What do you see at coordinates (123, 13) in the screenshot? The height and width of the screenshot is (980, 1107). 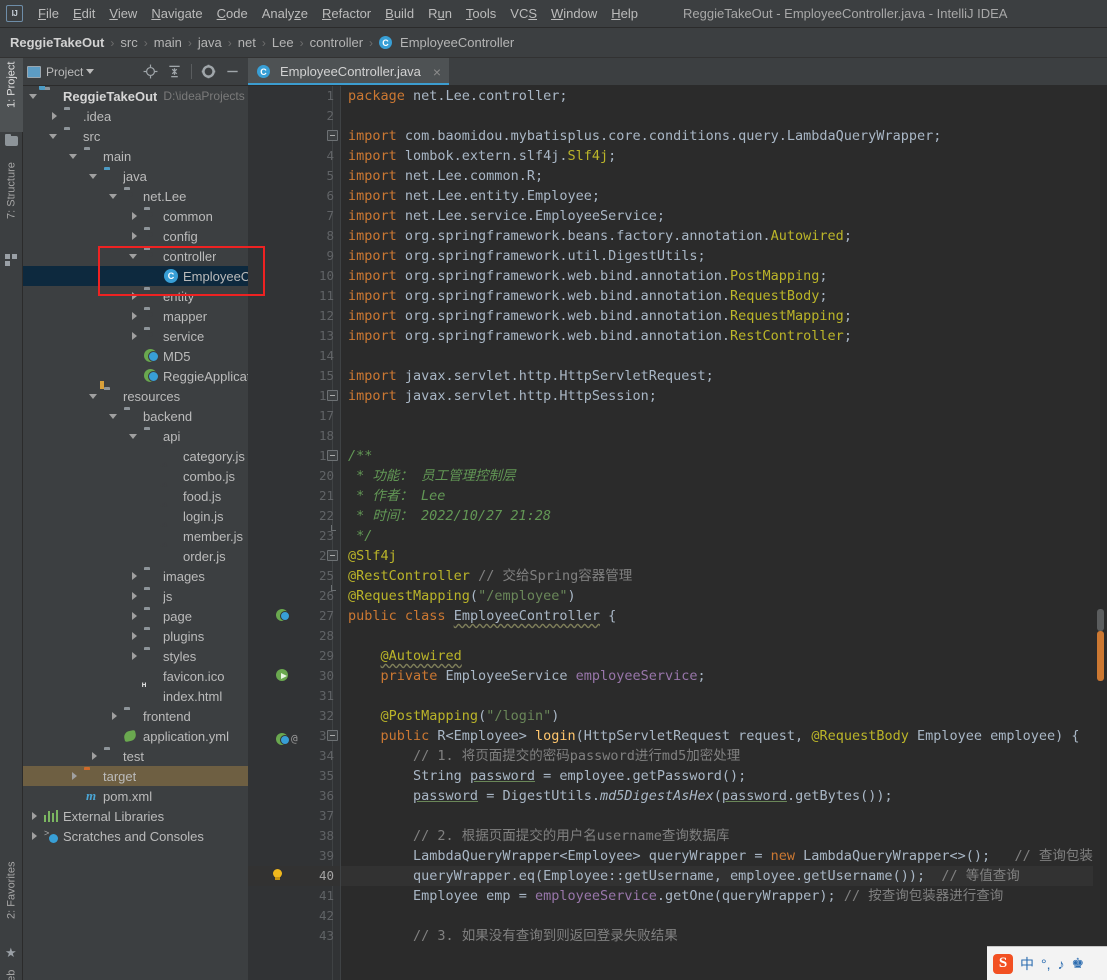 I see `menu-view: View` at bounding box center [123, 13].